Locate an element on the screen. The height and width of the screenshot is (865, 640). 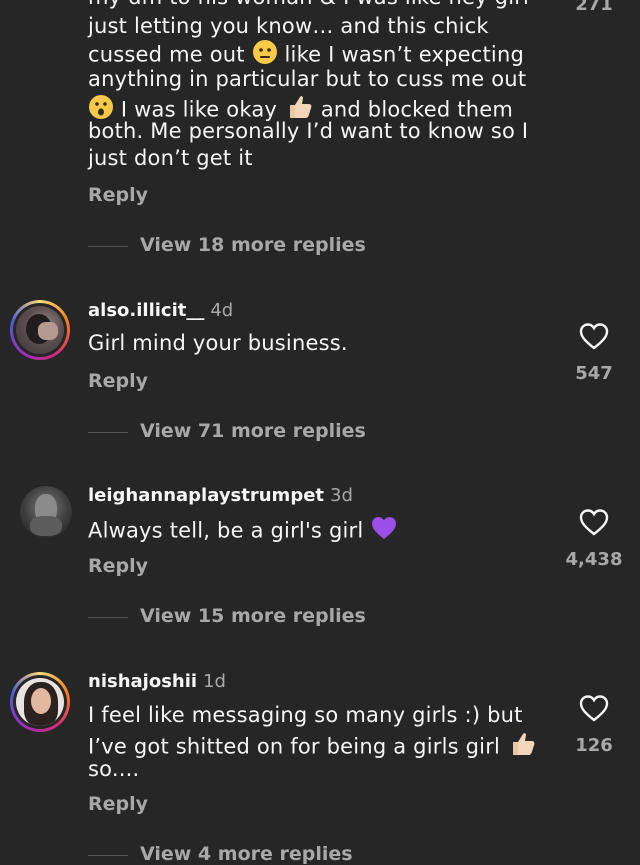
comment-text: Girl mind your business. is located at coordinates (218, 343).